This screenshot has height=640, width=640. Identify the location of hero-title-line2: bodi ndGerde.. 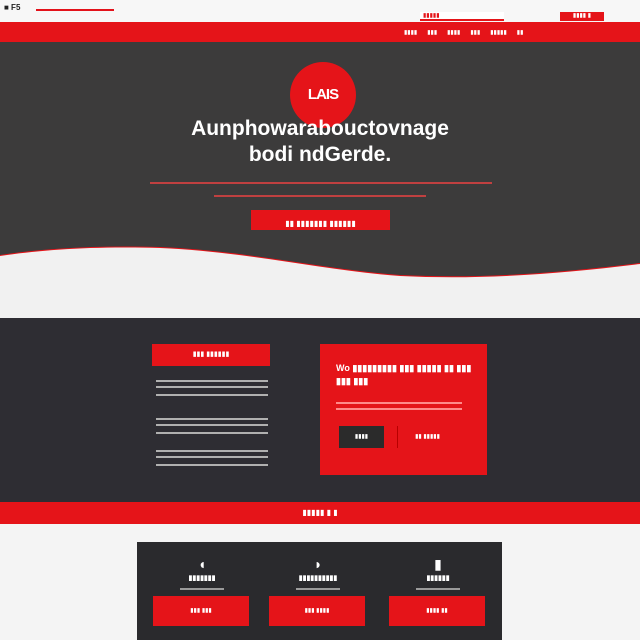
(320, 154).